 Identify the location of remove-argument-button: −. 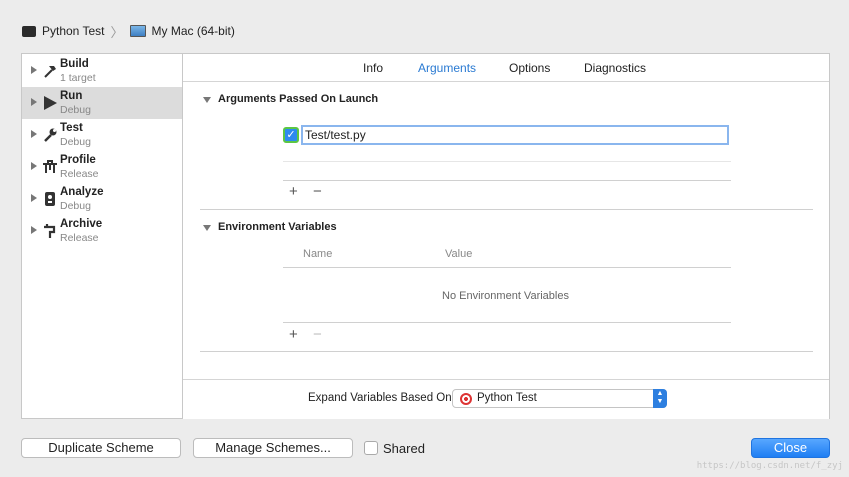
(317, 191).